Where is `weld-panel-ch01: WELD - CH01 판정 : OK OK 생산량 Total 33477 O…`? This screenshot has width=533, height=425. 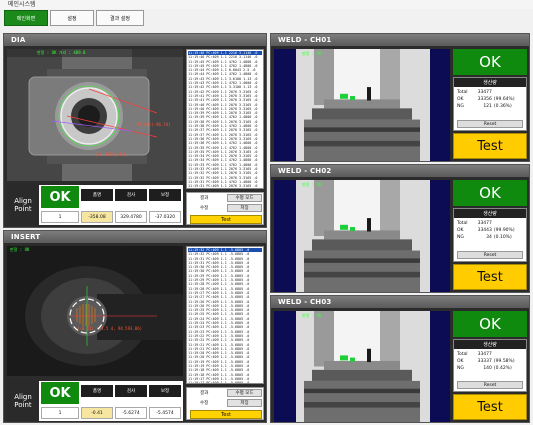 weld-panel-ch01: WELD - CH01 판정 : OK OK 생산량 Total 33477 O… is located at coordinates (400, 97).